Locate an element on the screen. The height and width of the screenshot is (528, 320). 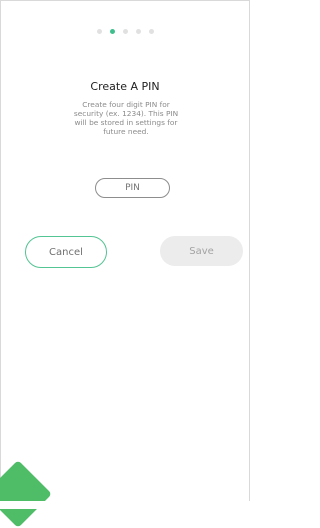
save-button: Save is located at coordinates (201, 251).